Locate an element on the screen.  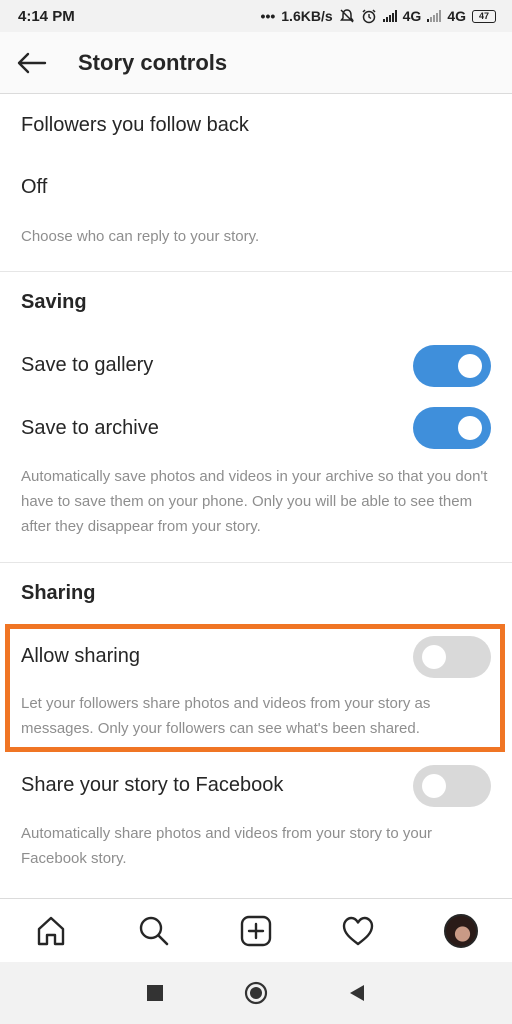
bottom-tab-bar is located at coordinates (256, 930).